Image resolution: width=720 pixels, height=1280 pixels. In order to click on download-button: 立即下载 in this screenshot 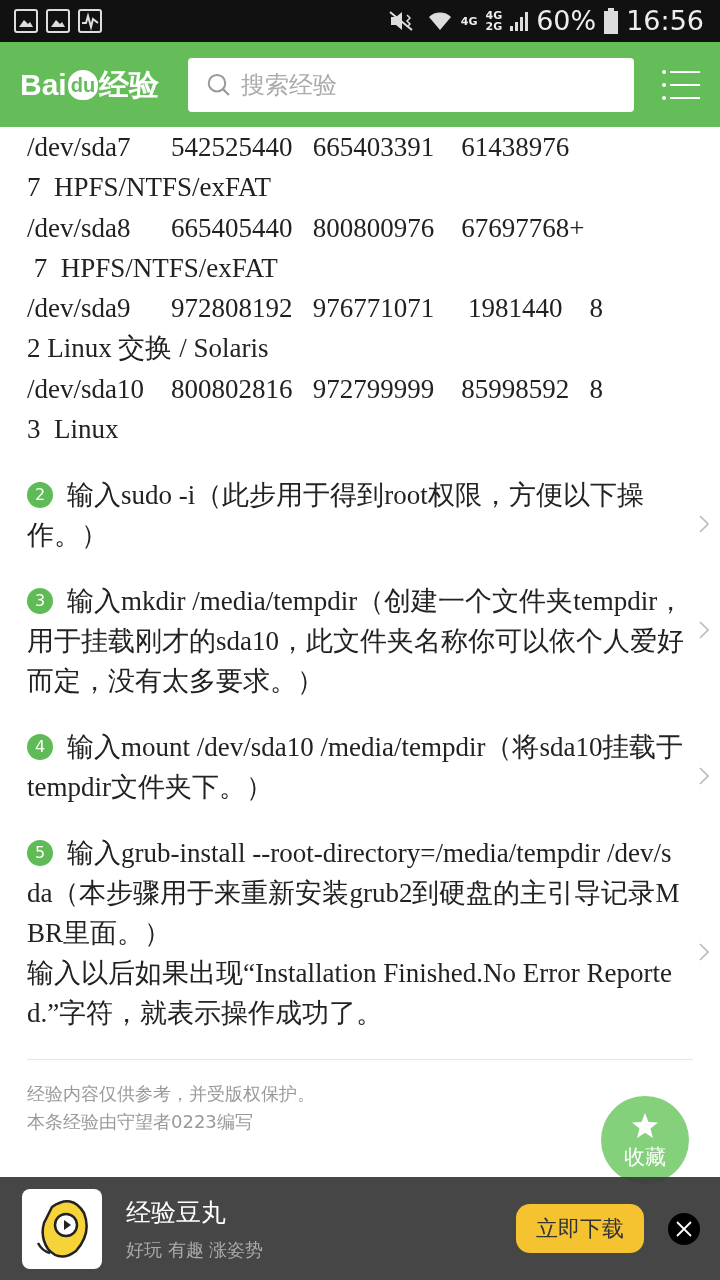, I will do `click(580, 1228)`.